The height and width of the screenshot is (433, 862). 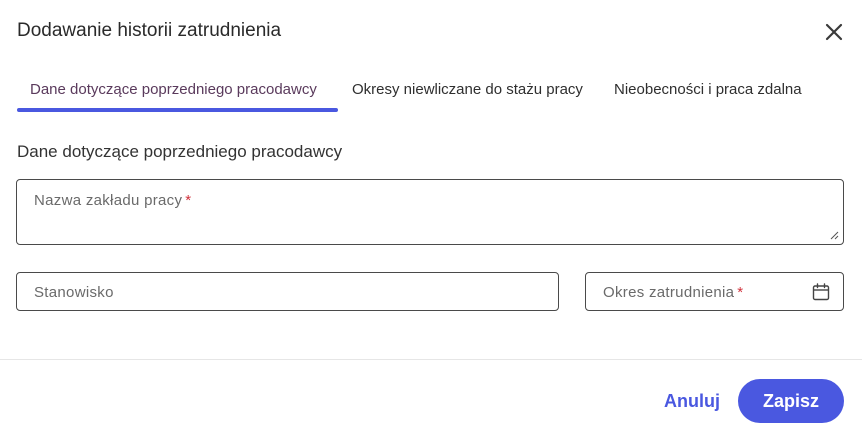 I want to click on employer-name-label: Nazwa zakładu pracy *, so click(x=113, y=200).